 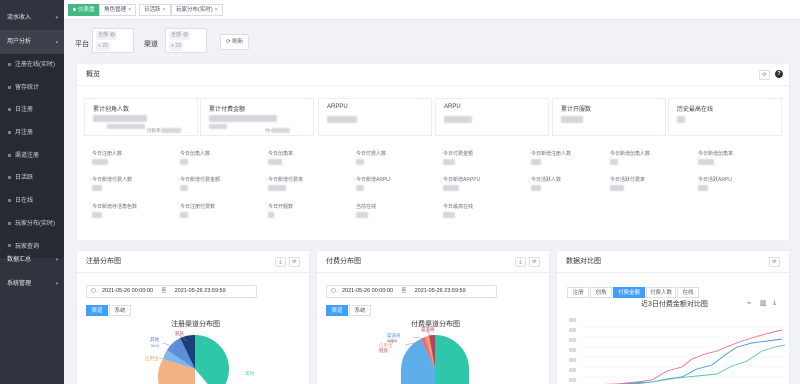 I want to click on metric-label: 今日活跃人数, so click(x=546, y=180).